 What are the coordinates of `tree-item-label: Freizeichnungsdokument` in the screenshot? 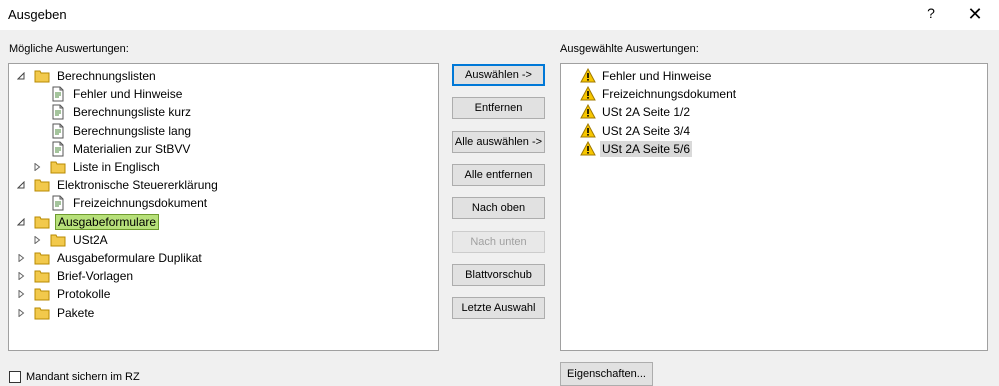 It's located at (140, 203).